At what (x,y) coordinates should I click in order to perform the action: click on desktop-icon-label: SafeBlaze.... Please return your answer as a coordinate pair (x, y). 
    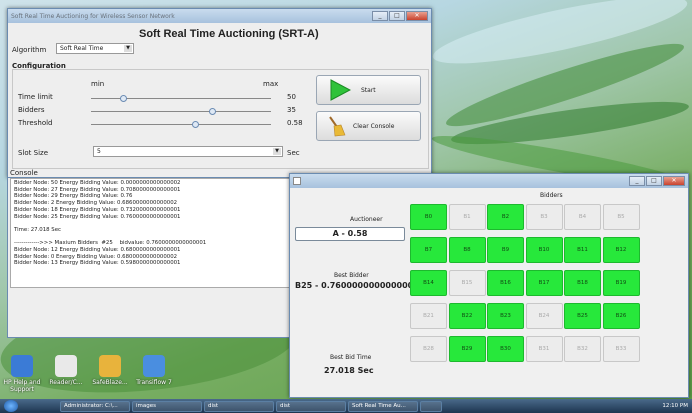
    Looking at the image, I should click on (110, 382).